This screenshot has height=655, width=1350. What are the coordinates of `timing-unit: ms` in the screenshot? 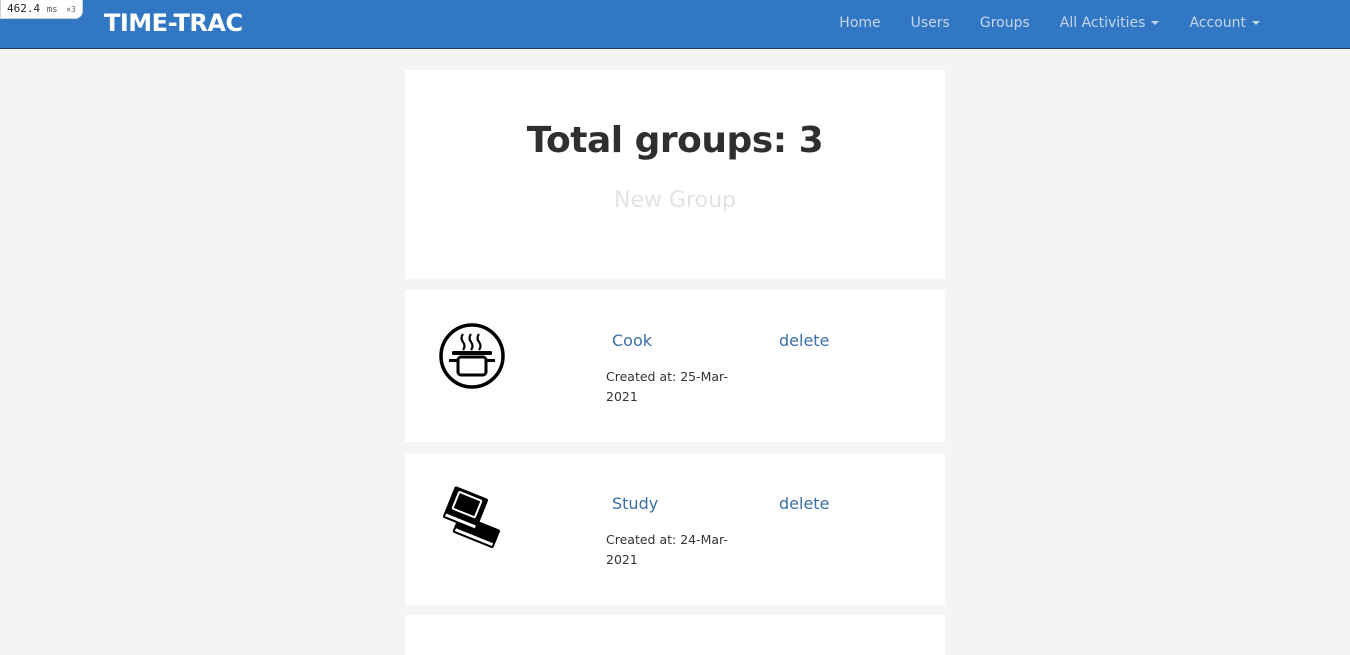 It's located at (52, 10).